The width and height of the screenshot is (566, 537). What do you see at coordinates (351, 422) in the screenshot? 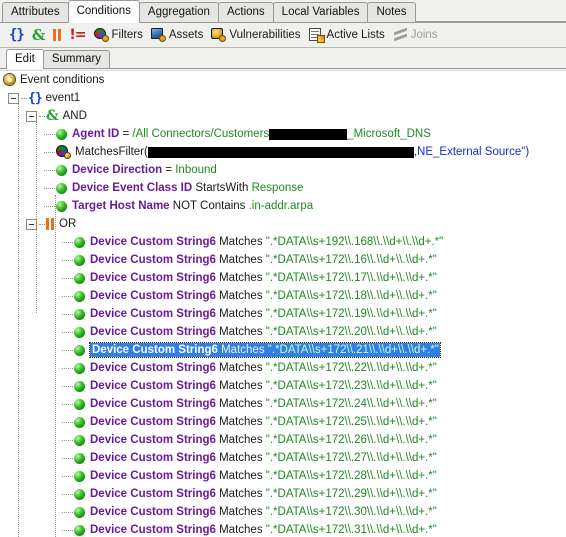
I see `condition-value: ".*DATA\\s+172\\.25\\.\\d+\\.\\d+.*"` at bounding box center [351, 422].